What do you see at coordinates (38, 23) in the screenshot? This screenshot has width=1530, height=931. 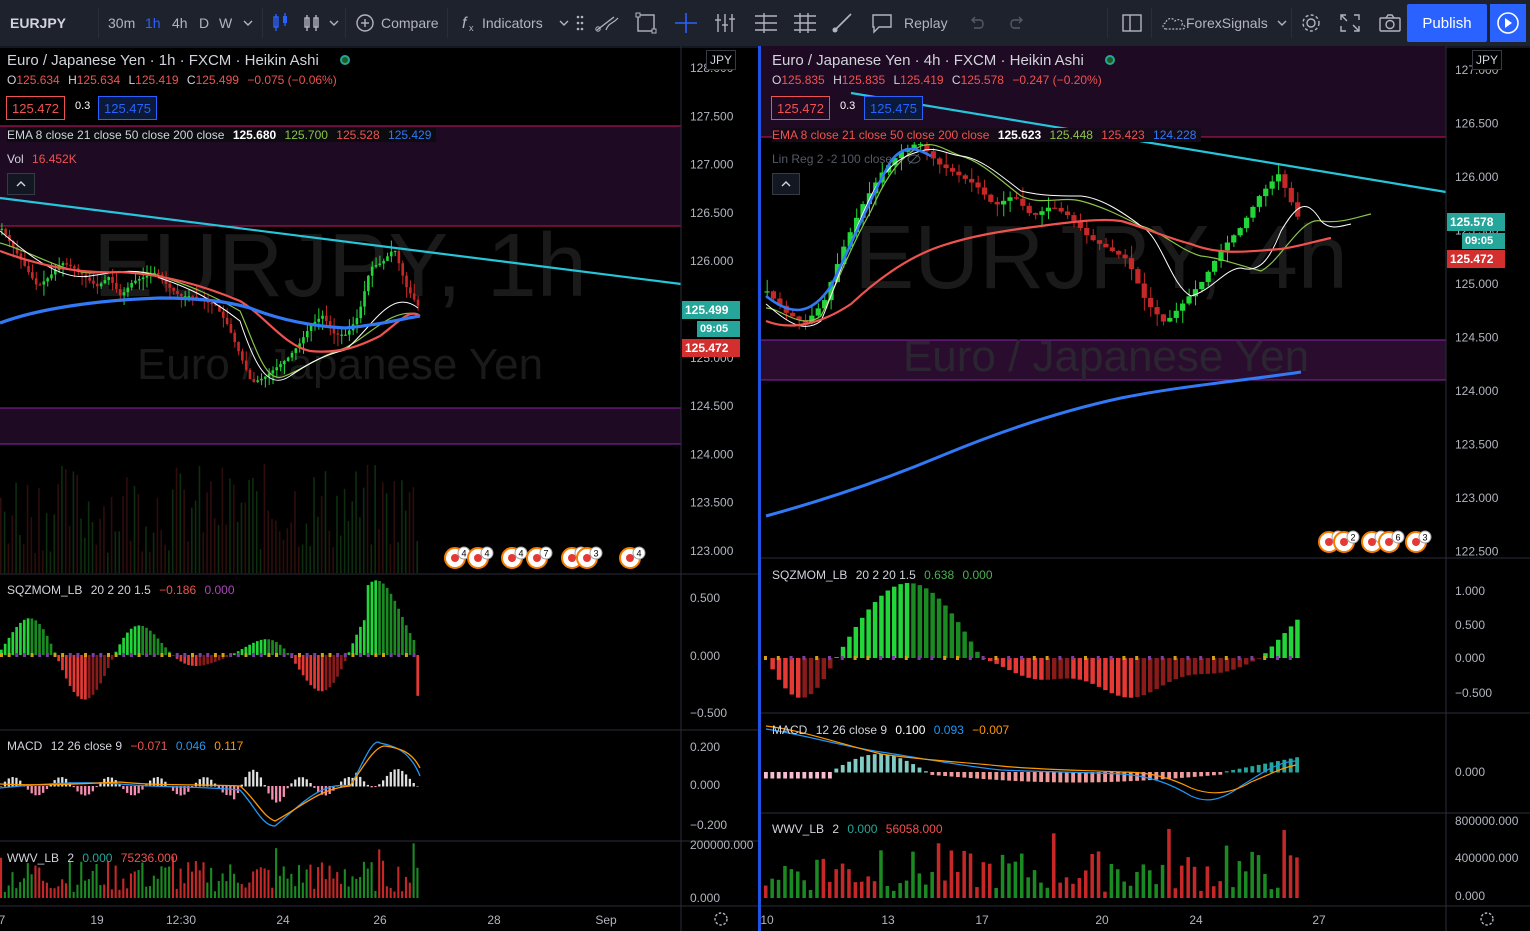 I see `symbol-search: EURJPY` at bounding box center [38, 23].